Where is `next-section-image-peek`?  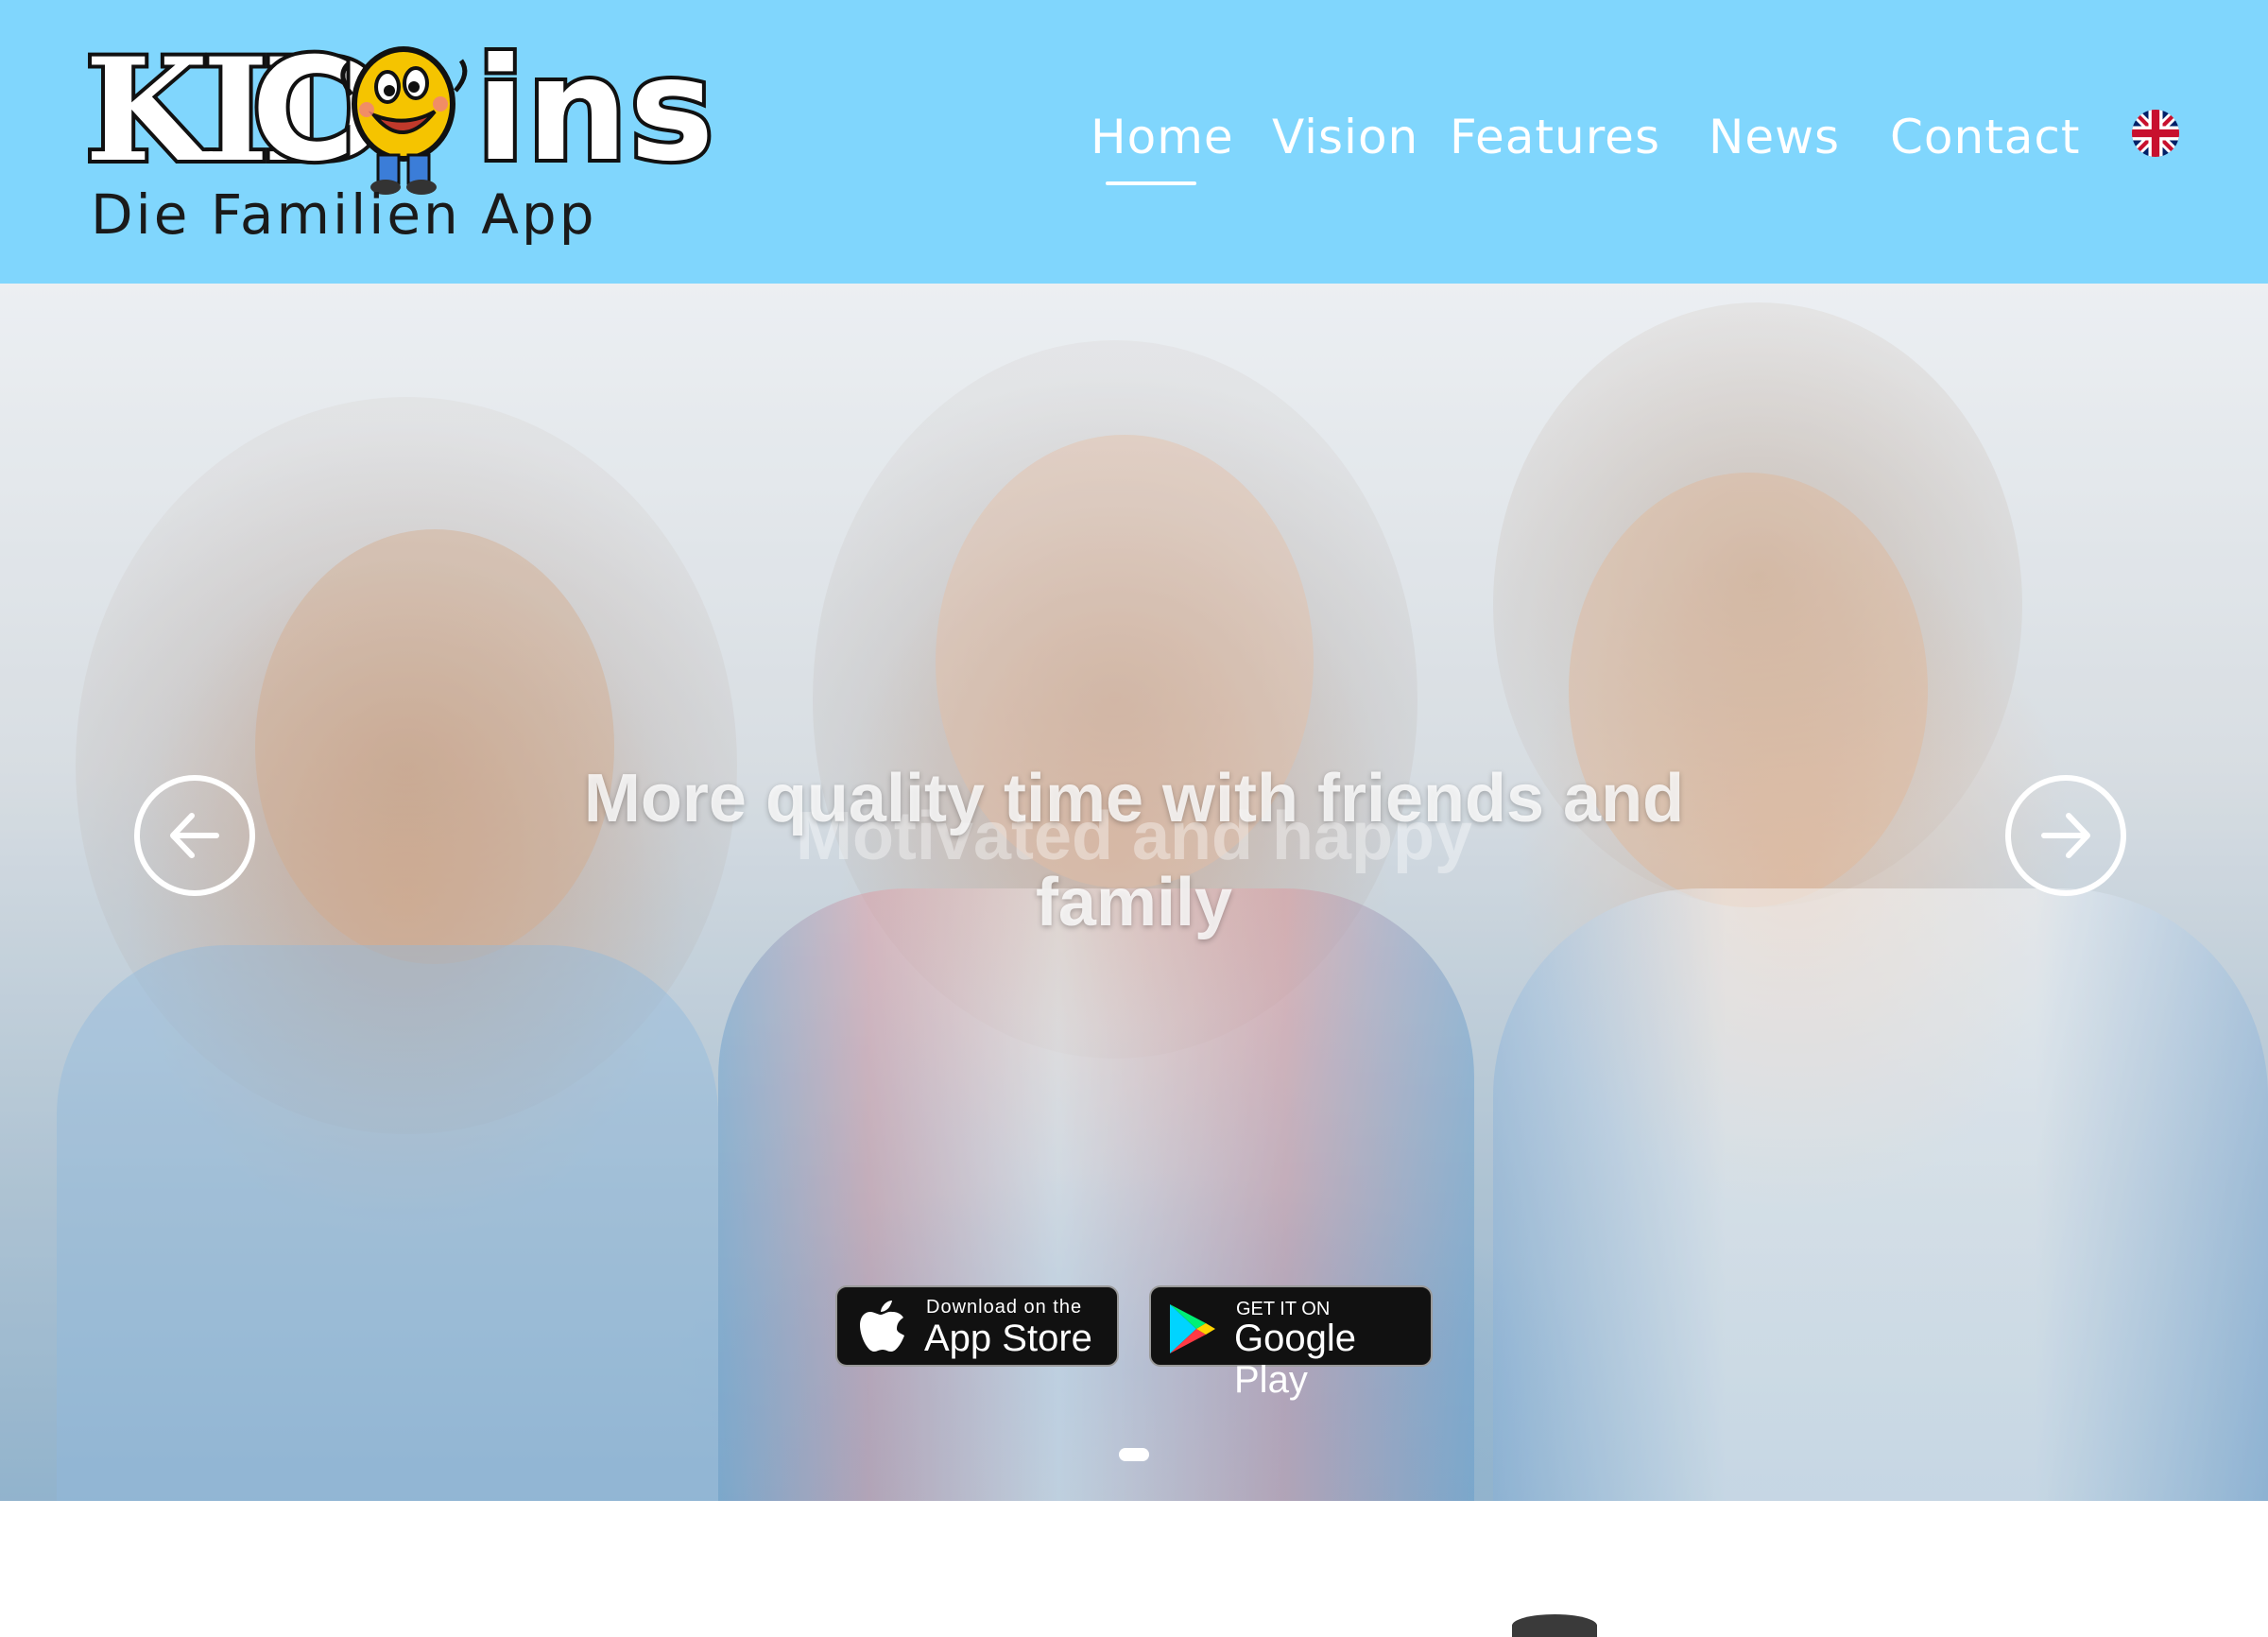 next-section-image-peek is located at coordinates (1554, 1625).